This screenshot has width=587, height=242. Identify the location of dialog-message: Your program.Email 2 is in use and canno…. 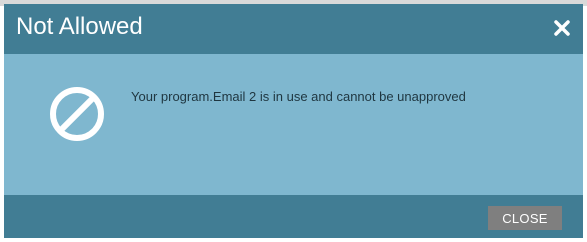
(298, 96).